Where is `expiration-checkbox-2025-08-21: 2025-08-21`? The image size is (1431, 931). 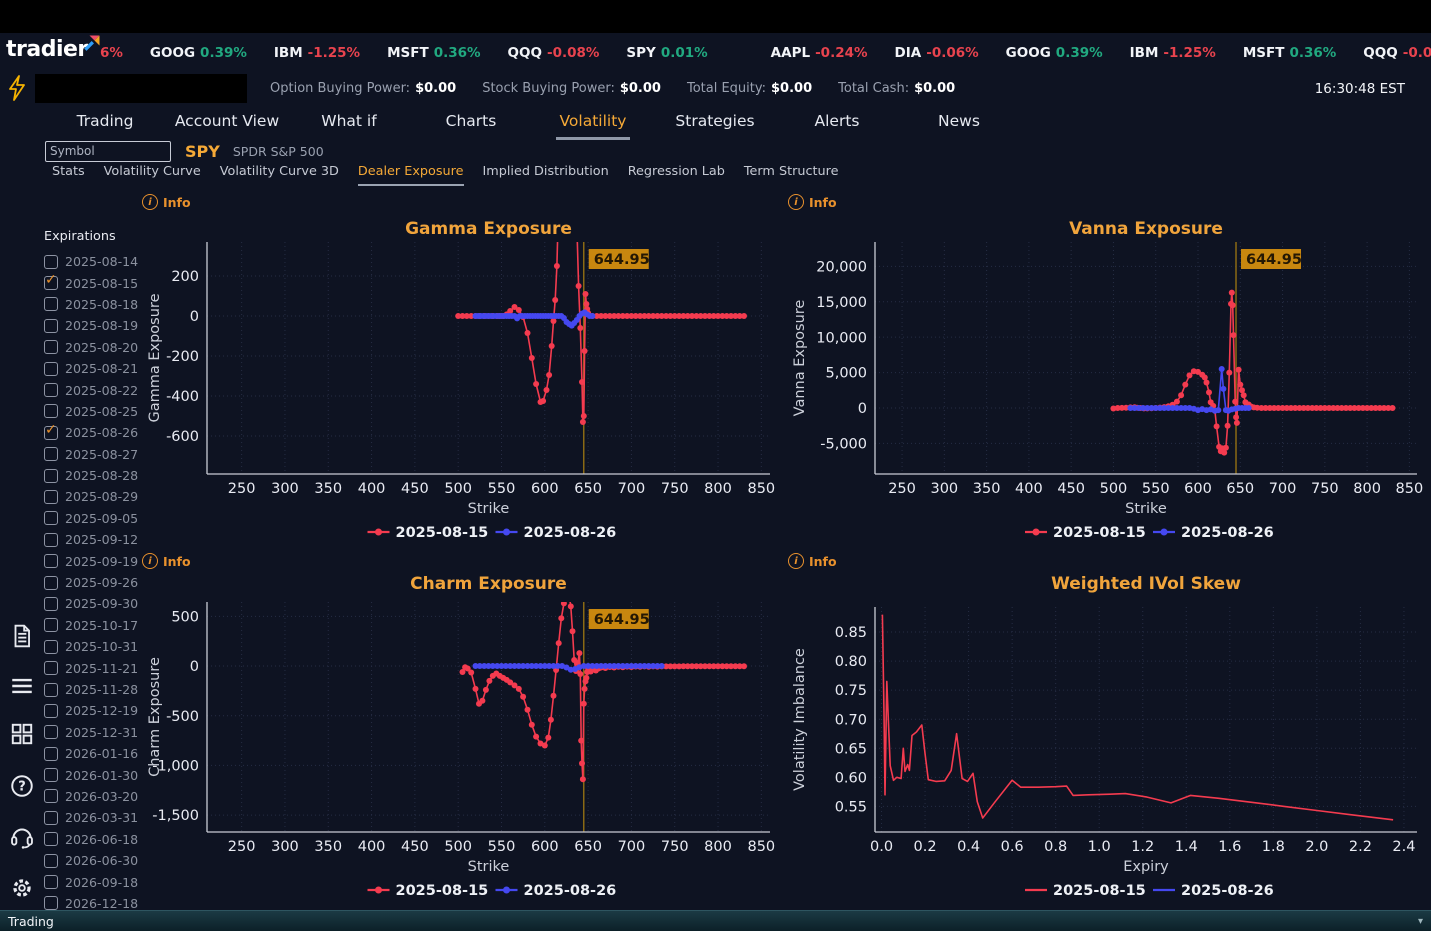
expiration-checkbox-2025-08-21: 2025-08-21 is located at coordinates (94, 368).